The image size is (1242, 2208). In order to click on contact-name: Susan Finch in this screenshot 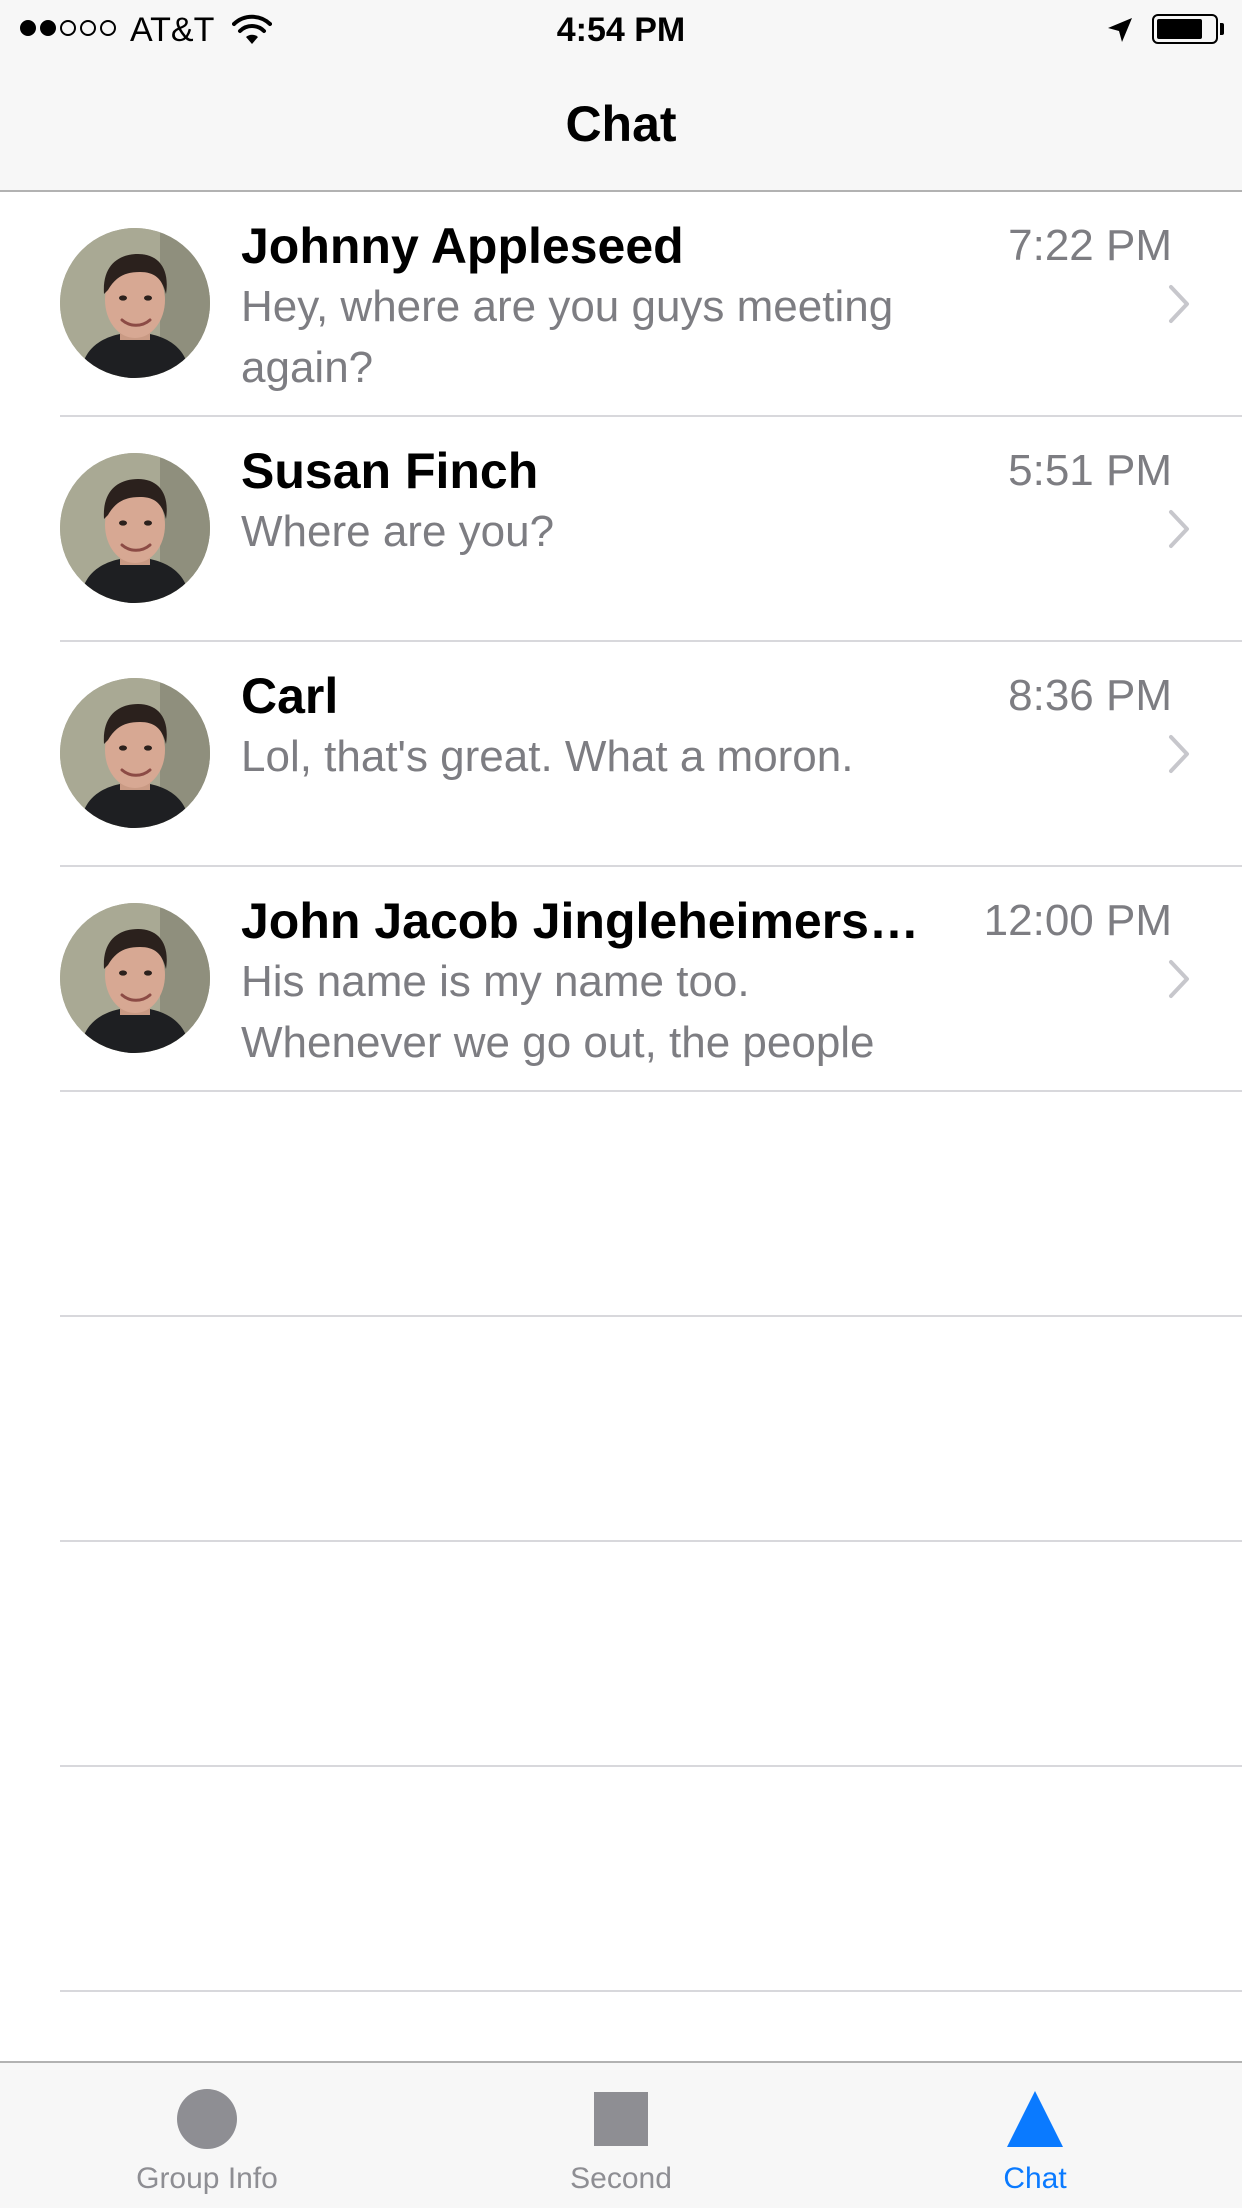, I will do `click(390, 471)`.